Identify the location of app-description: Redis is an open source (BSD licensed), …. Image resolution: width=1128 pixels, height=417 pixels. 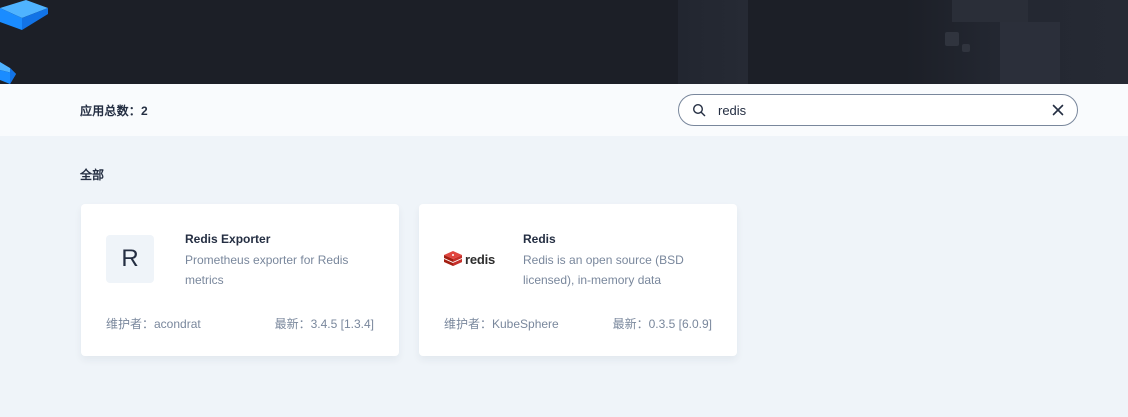
(603, 270).